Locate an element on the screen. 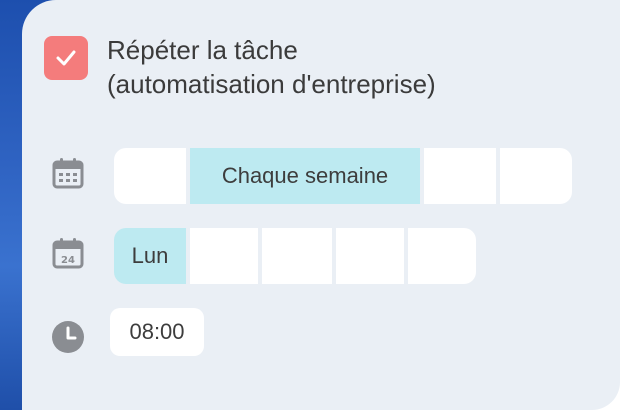 The image size is (620, 410). calendar-date-icon: 24 is located at coordinates (68, 253).